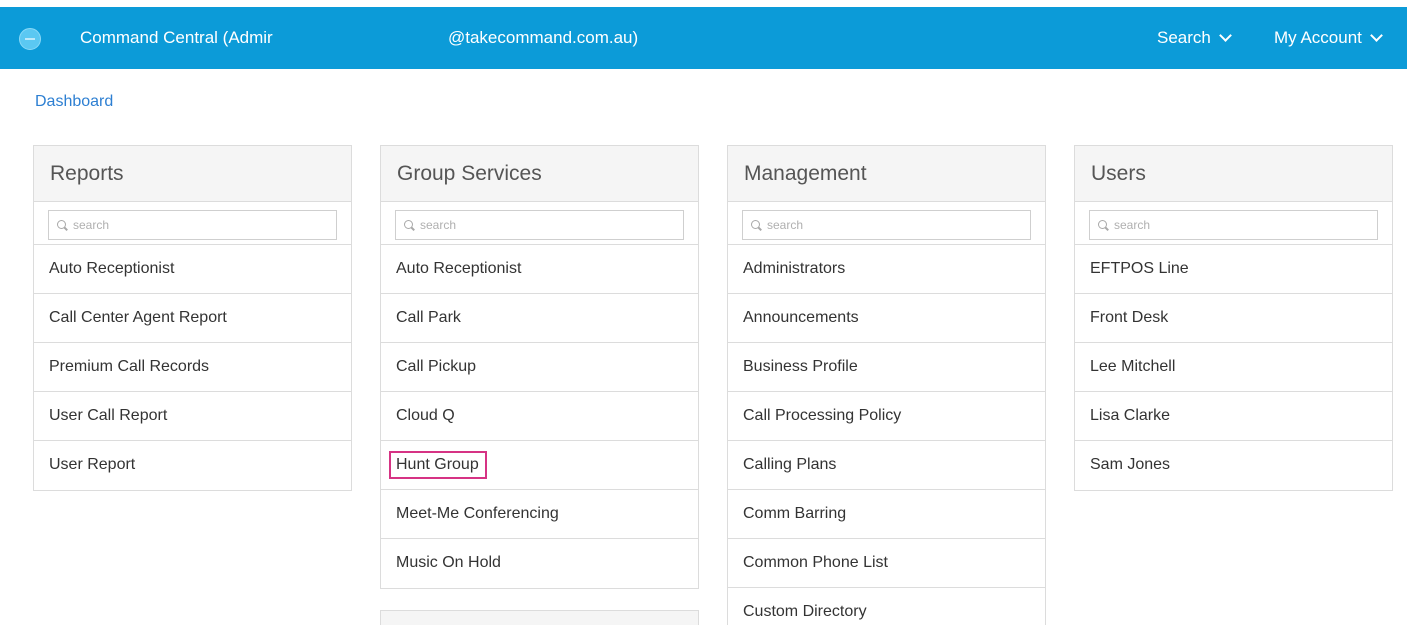 The height and width of the screenshot is (625, 1407). I want to click on highlighted-item-label: Hunt Group, so click(438, 465).